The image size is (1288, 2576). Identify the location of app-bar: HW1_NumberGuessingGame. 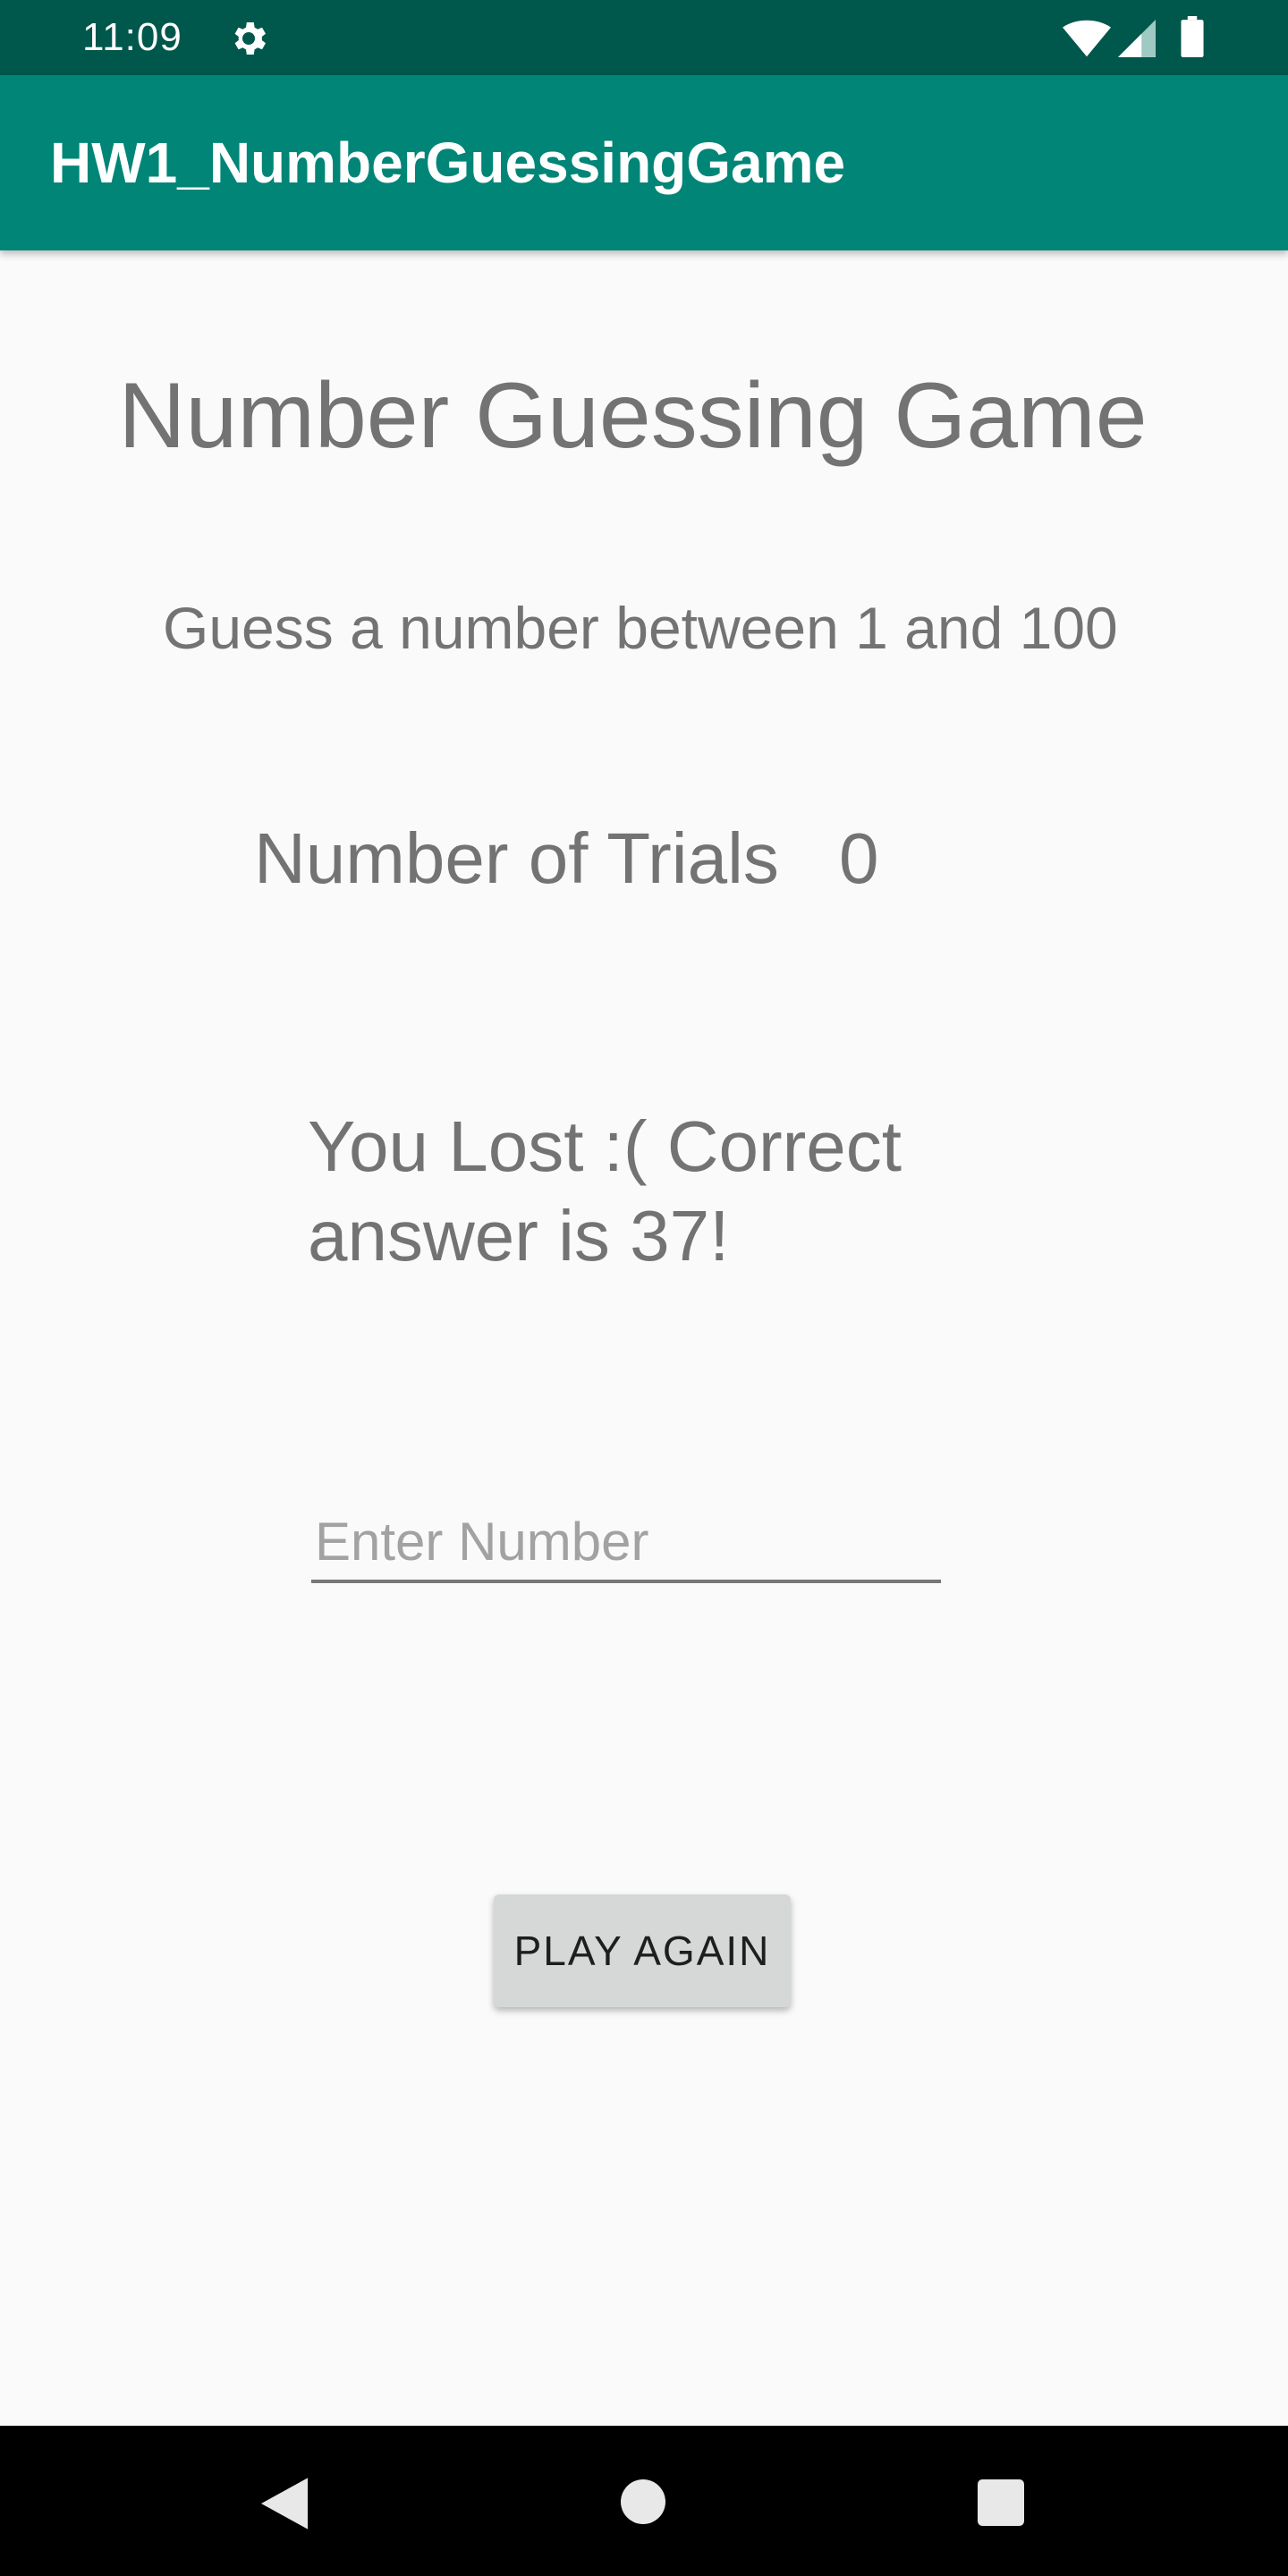
(644, 162).